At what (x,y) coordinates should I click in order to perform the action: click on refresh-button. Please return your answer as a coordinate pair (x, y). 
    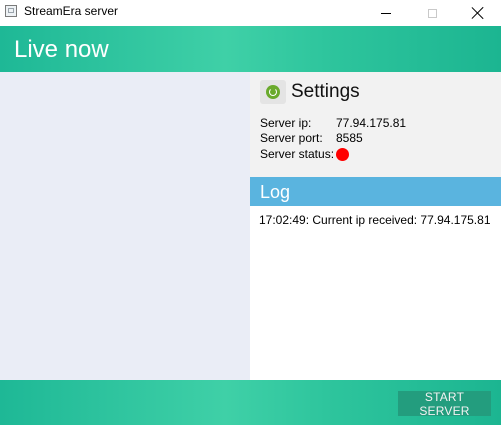
    Looking at the image, I should click on (273, 92).